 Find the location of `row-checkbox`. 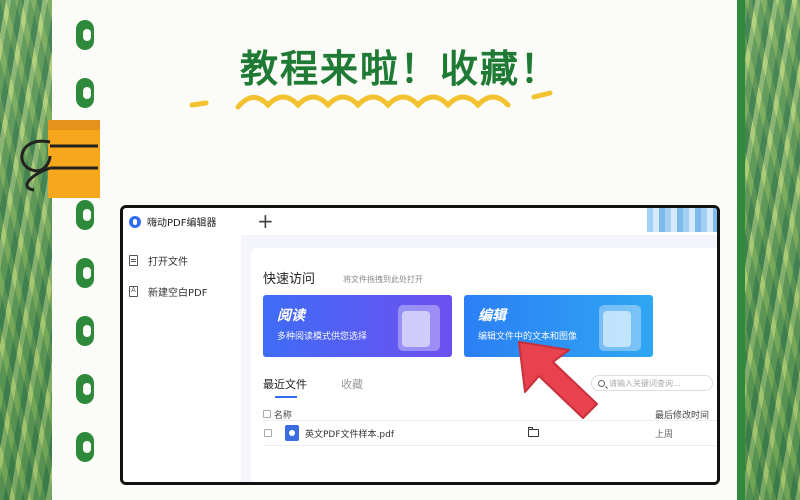

row-checkbox is located at coordinates (268, 433).